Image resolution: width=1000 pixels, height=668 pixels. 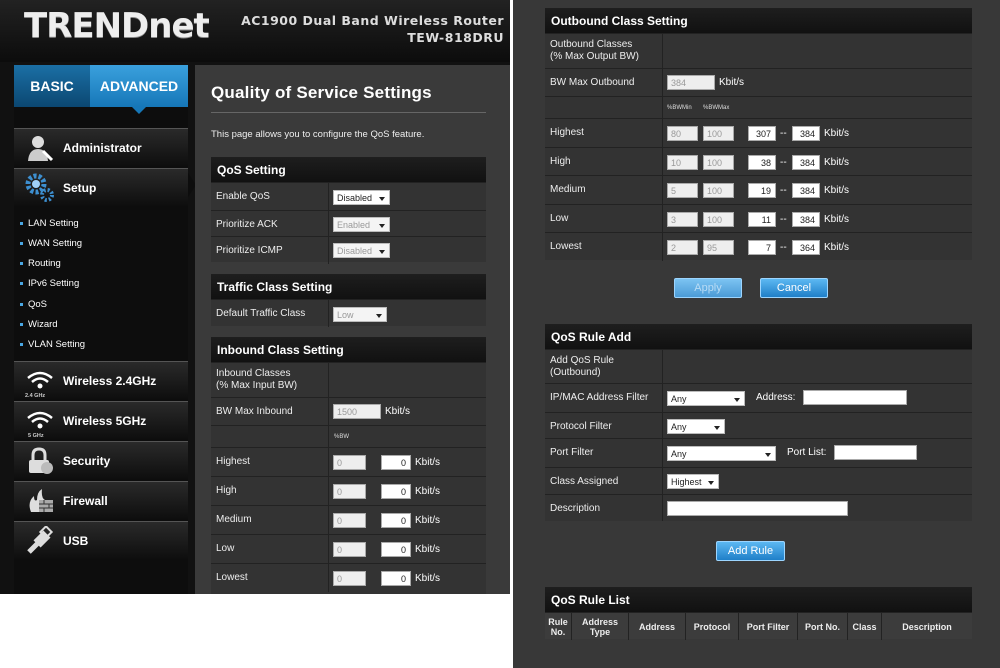 What do you see at coordinates (750, 551) in the screenshot?
I see `add-rule-button: Add Rule` at bounding box center [750, 551].